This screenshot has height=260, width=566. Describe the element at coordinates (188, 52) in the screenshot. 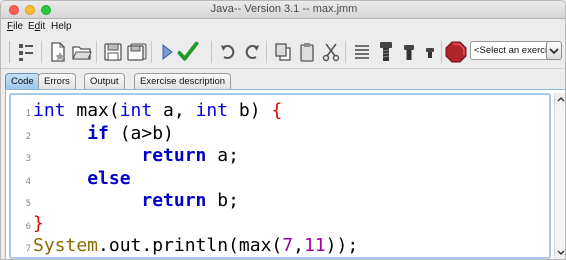

I see `check-icon` at that location.